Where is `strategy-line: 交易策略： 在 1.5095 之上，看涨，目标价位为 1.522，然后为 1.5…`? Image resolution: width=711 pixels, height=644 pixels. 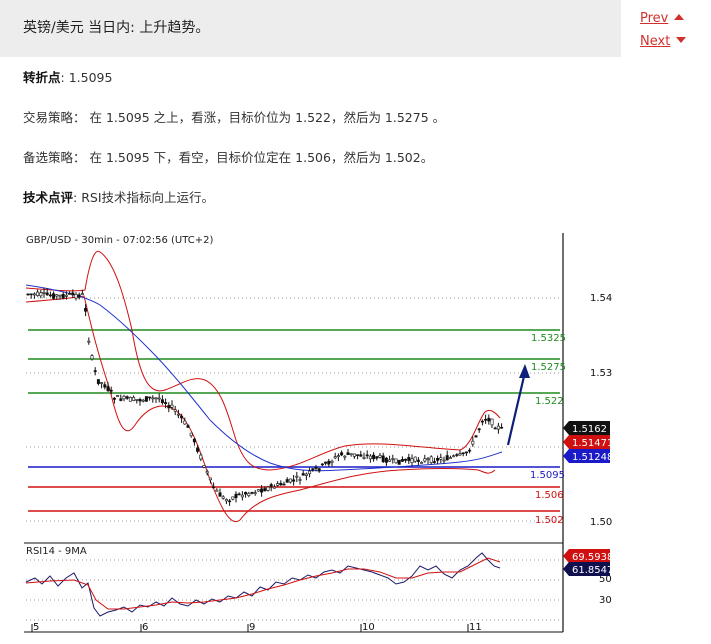
strategy-line: 交易策略： 在 1.5095 之上，看涨，目标价位为 1.522，然后为 1.5… is located at coordinates (234, 116).